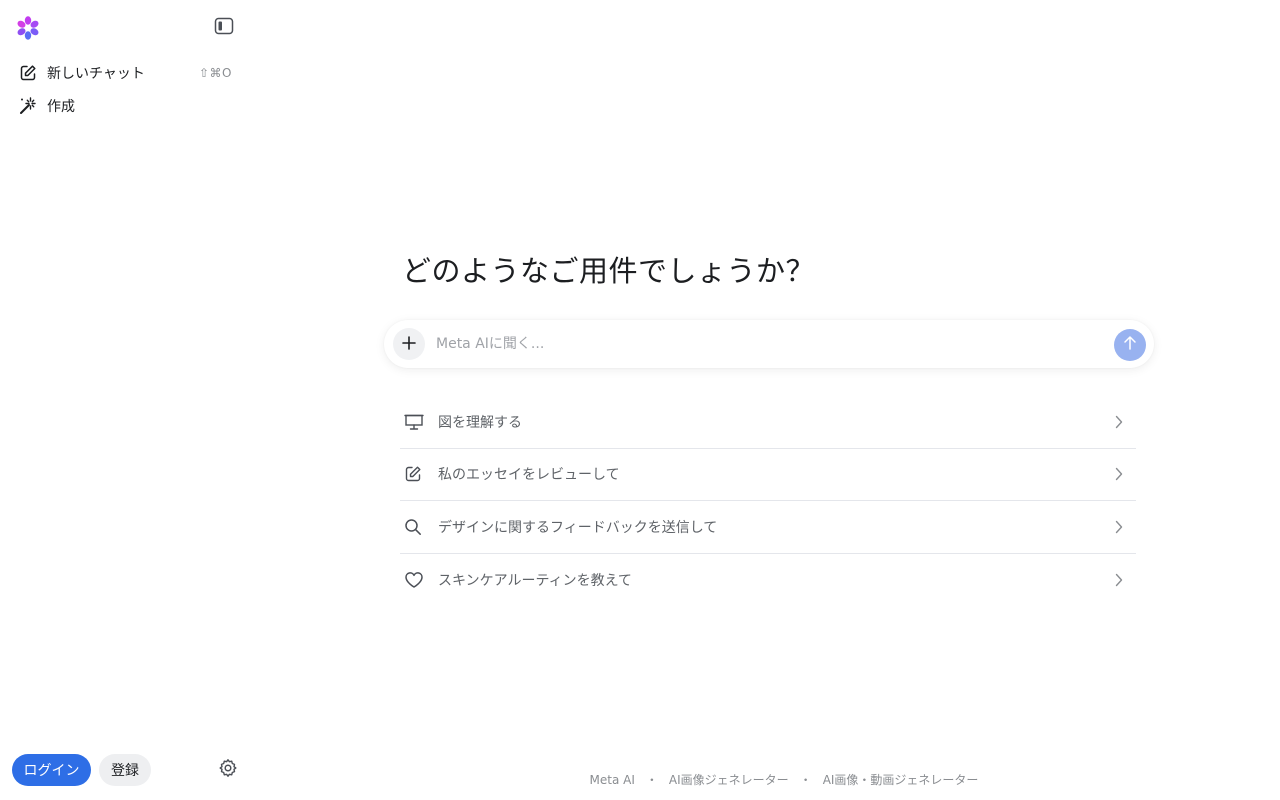 This screenshot has height=800, width=1280. What do you see at coordinates (414, 580) in the screenshot?
I see `heart-icon` at bounding box center [414, 580].